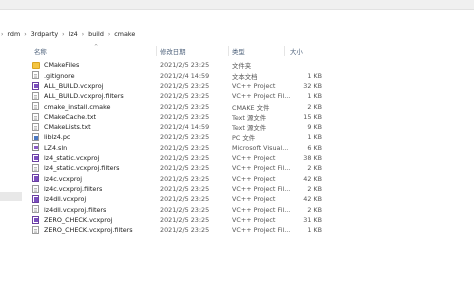 This screenshot has width=474, height=299. I want to click on column-header-name: 名称, so click(40, 51).